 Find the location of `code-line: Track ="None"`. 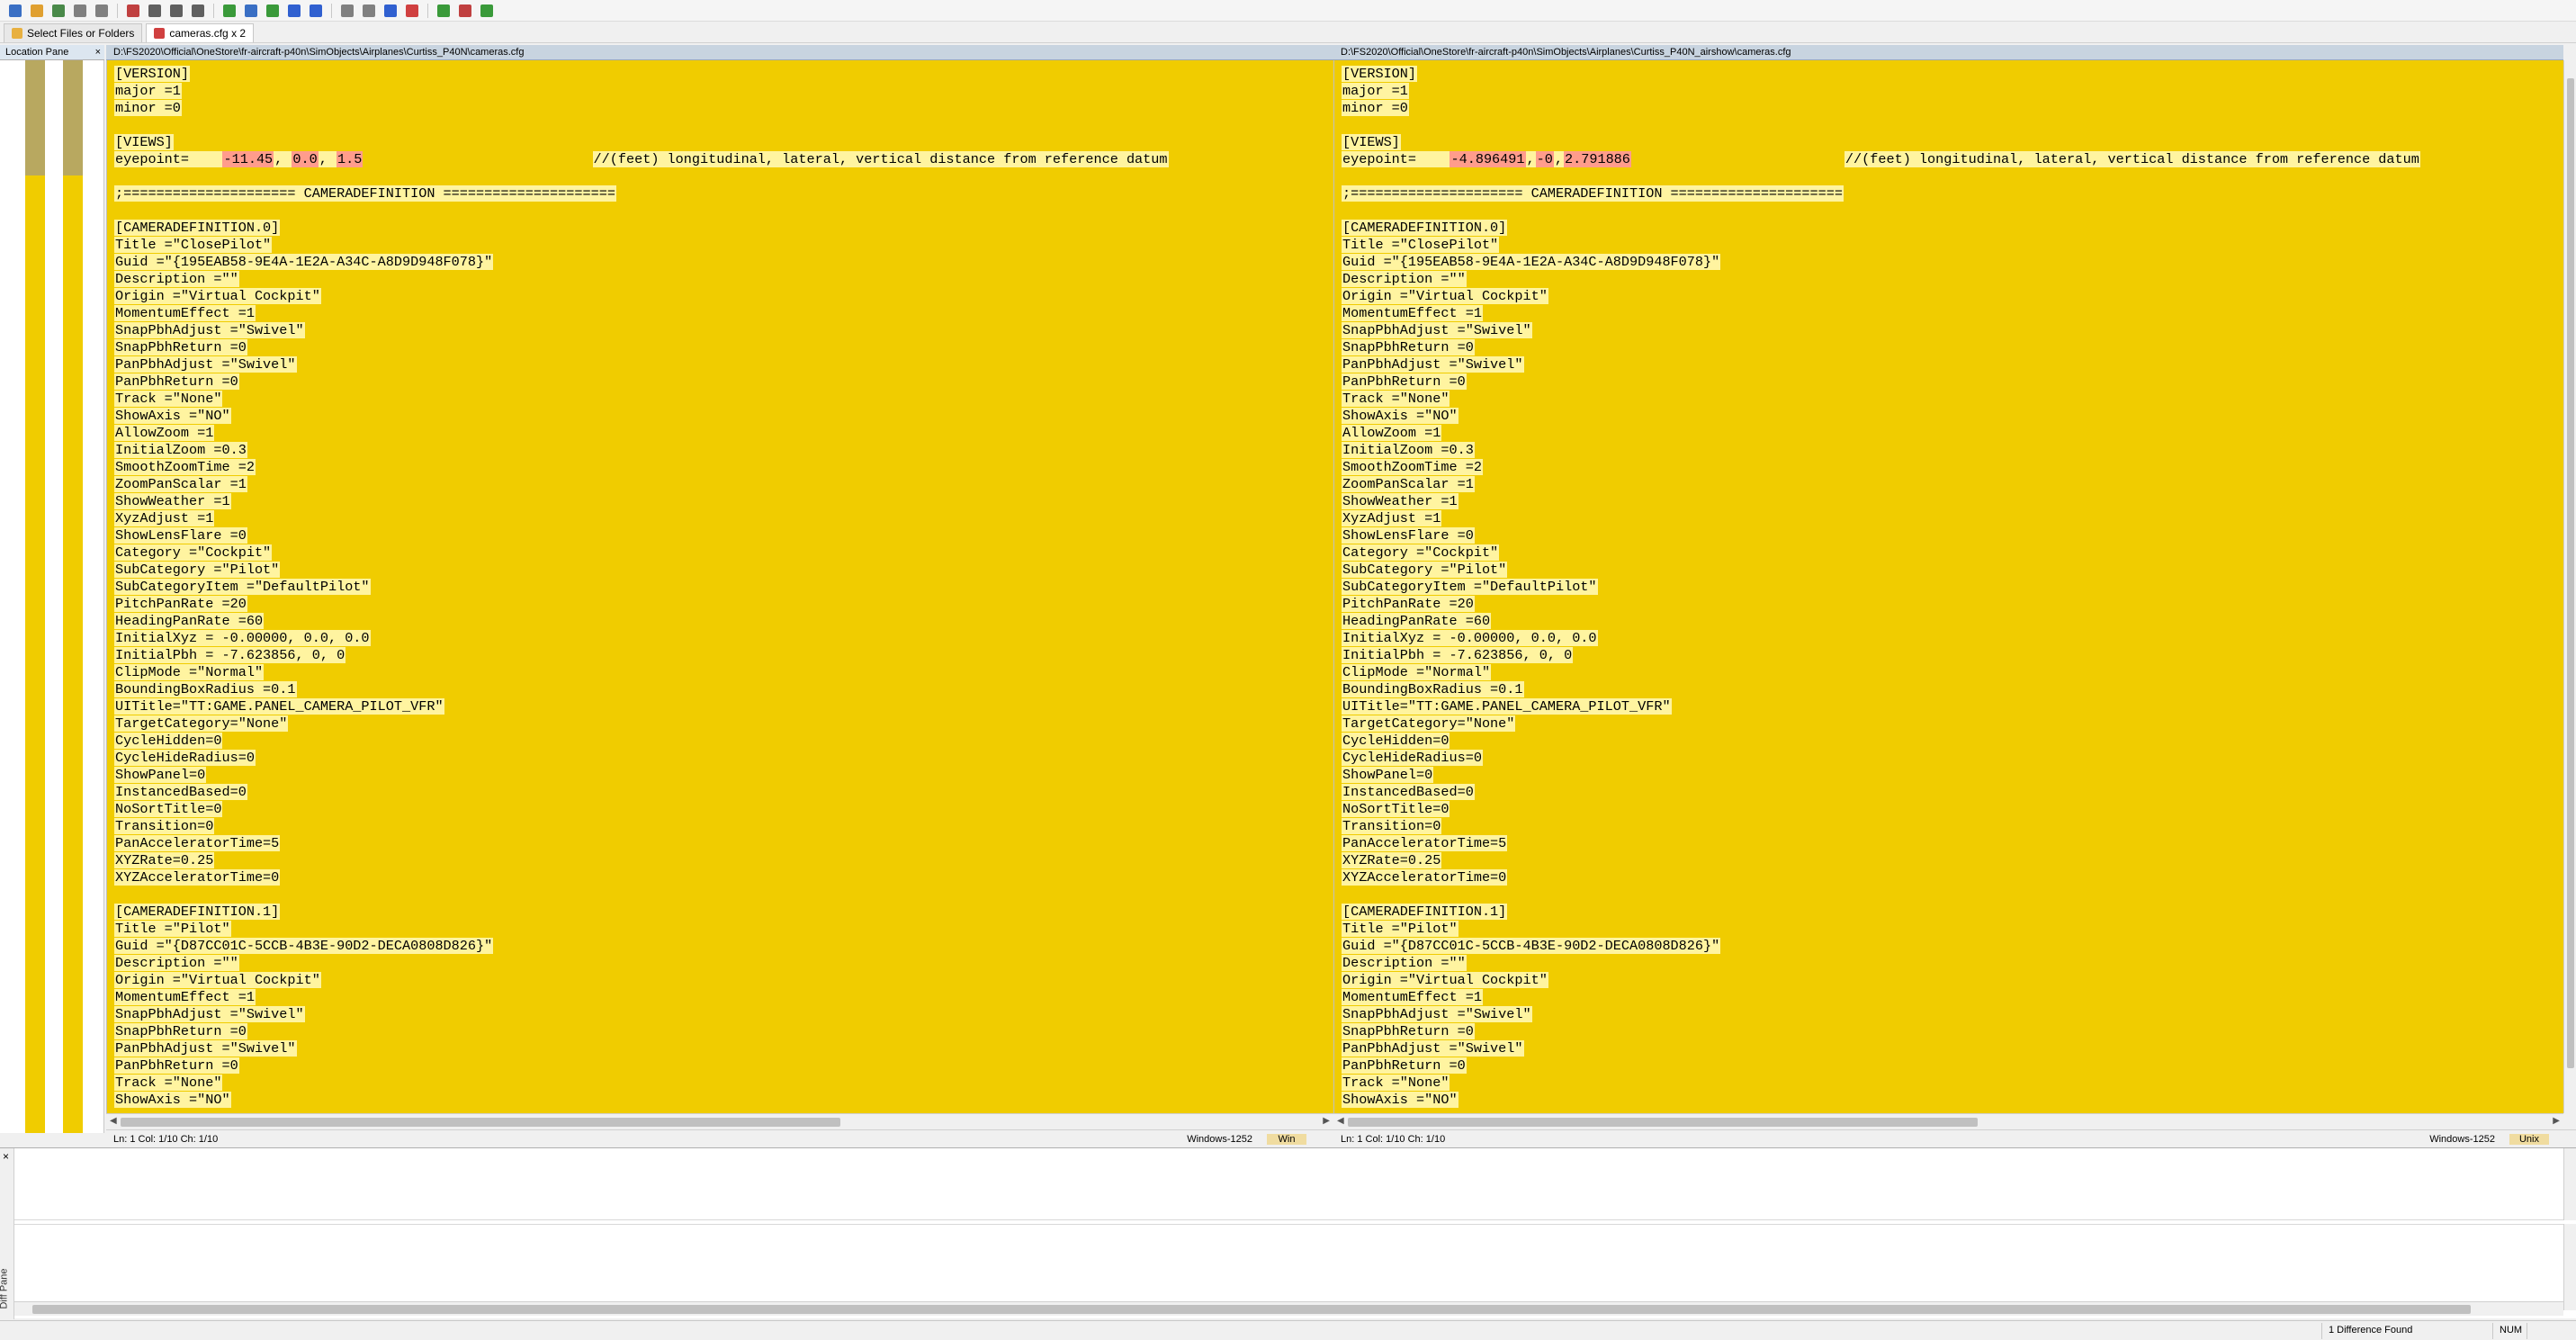

code-line: Track ="None" is located at coordinates (1881, 1084).